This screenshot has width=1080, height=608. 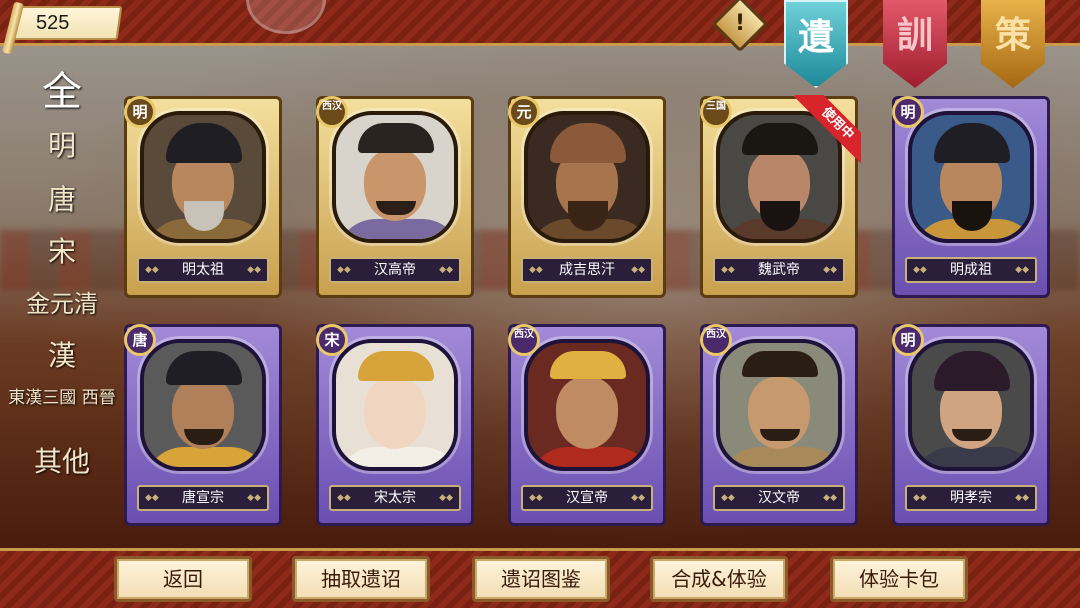 I want to click on card-name: 明孝宗, so click(x=971, y=498).